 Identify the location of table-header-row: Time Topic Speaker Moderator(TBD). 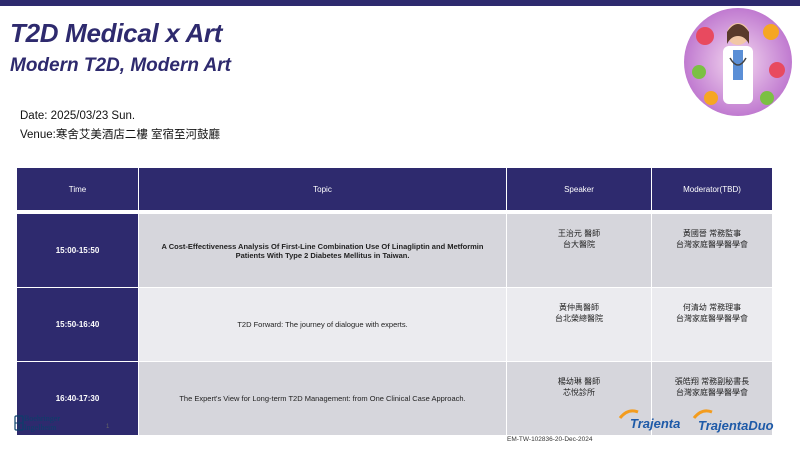
(394, 189).